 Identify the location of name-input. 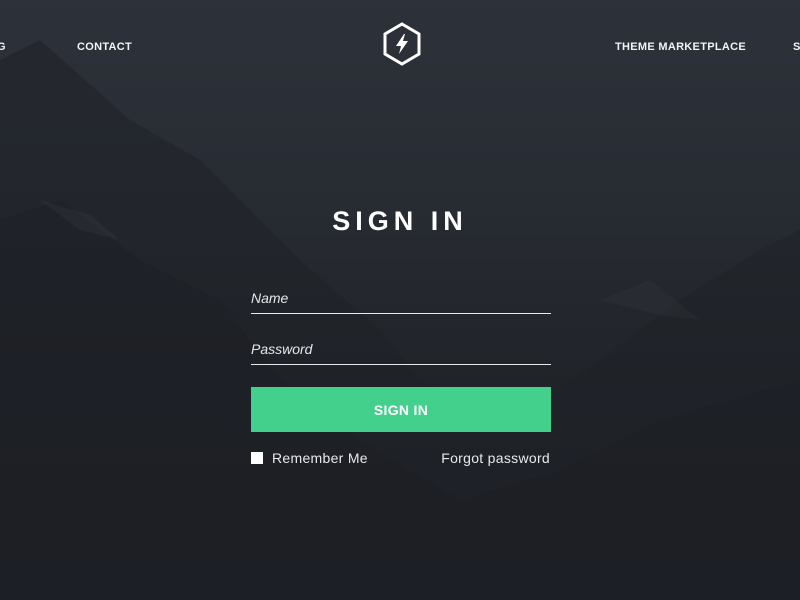
(401, 298).